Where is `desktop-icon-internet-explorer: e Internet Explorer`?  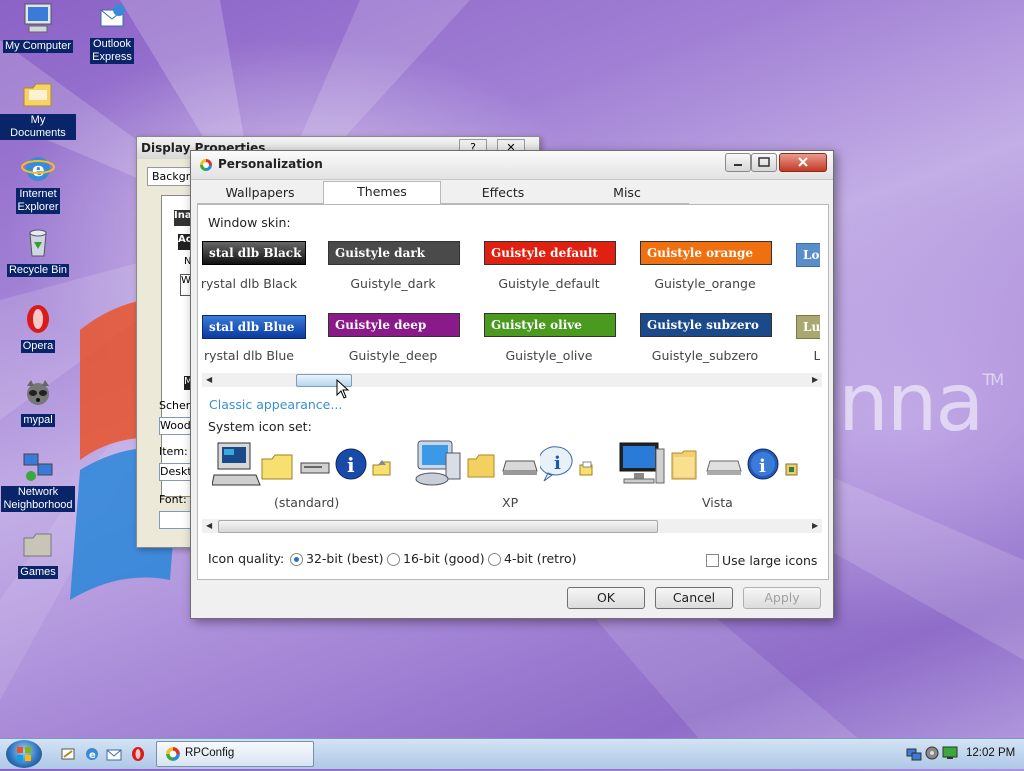 desktop-icon-internet-explorer: e Internet Explorer is located at coordinates (38, 183).